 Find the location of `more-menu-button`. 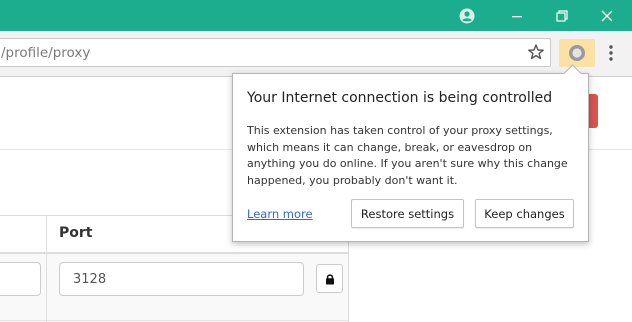

more-menu-button is located at coordinates (611, 53).